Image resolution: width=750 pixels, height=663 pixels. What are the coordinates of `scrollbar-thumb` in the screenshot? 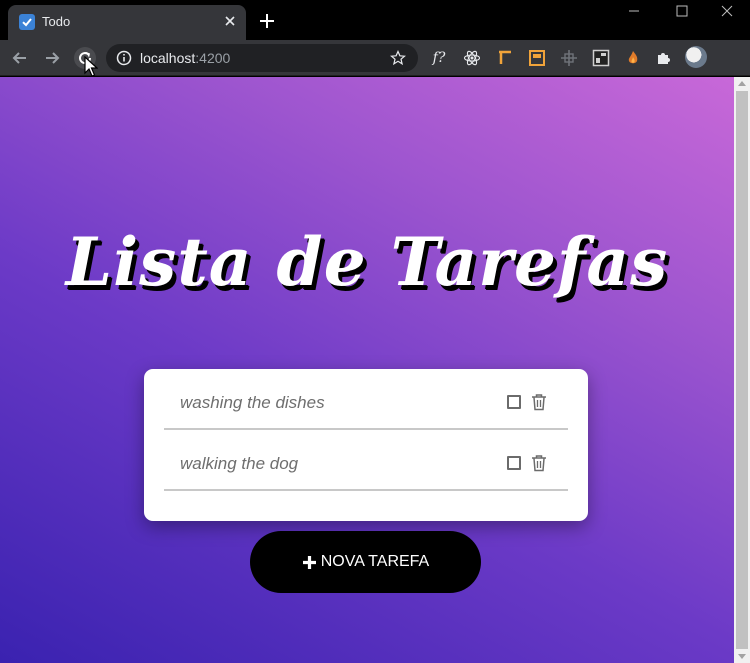 It's located at (742, 370).